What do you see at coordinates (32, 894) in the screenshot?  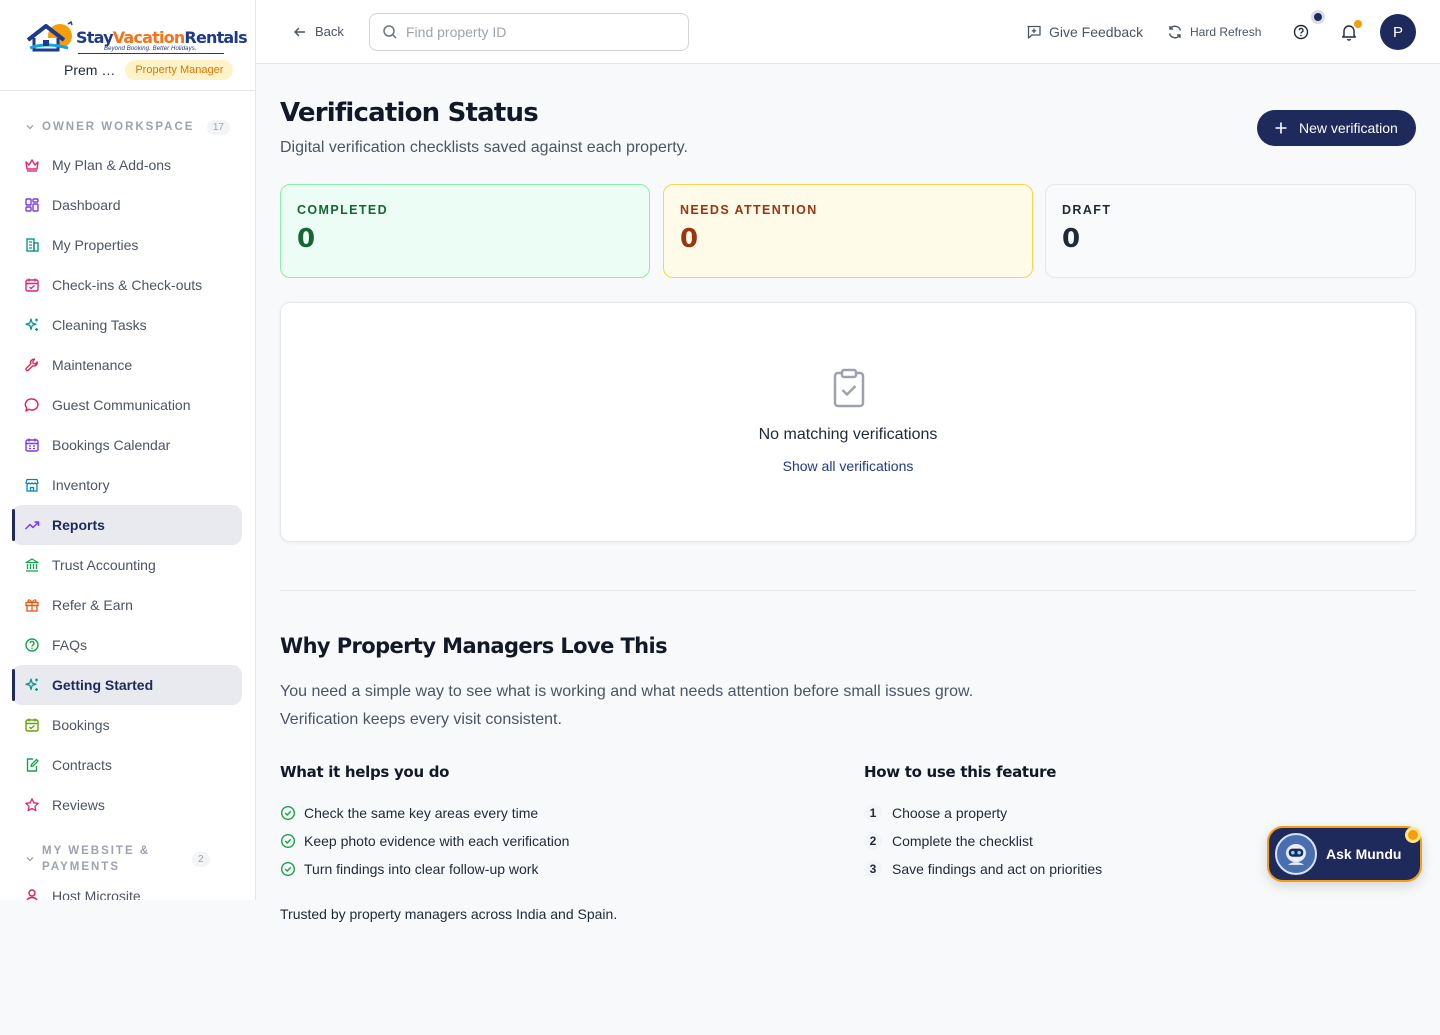 I see `user-icon` at bounding box center [32, 894].